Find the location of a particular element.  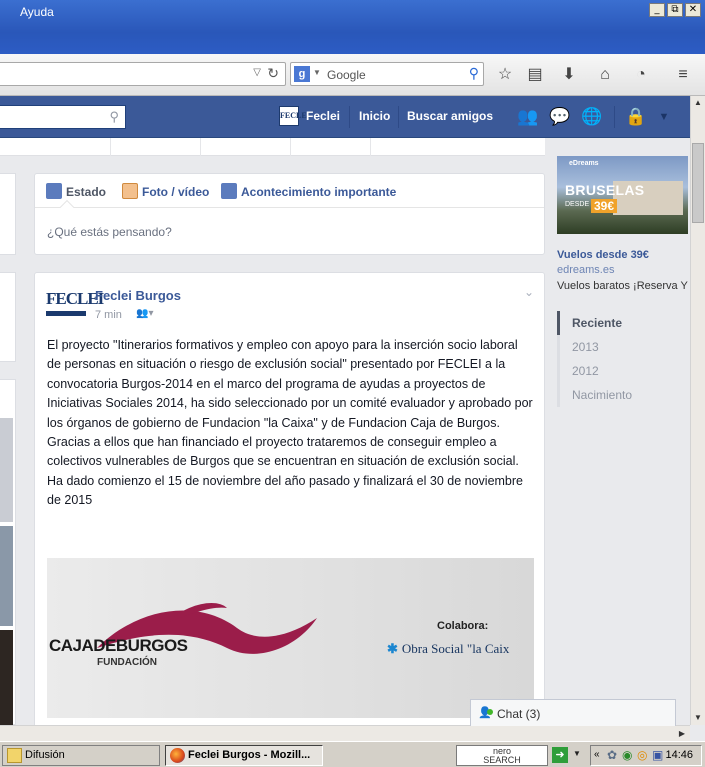

cajaburgos-logo-text: CAJADEBURGOS is located at coordinates (118, 645).